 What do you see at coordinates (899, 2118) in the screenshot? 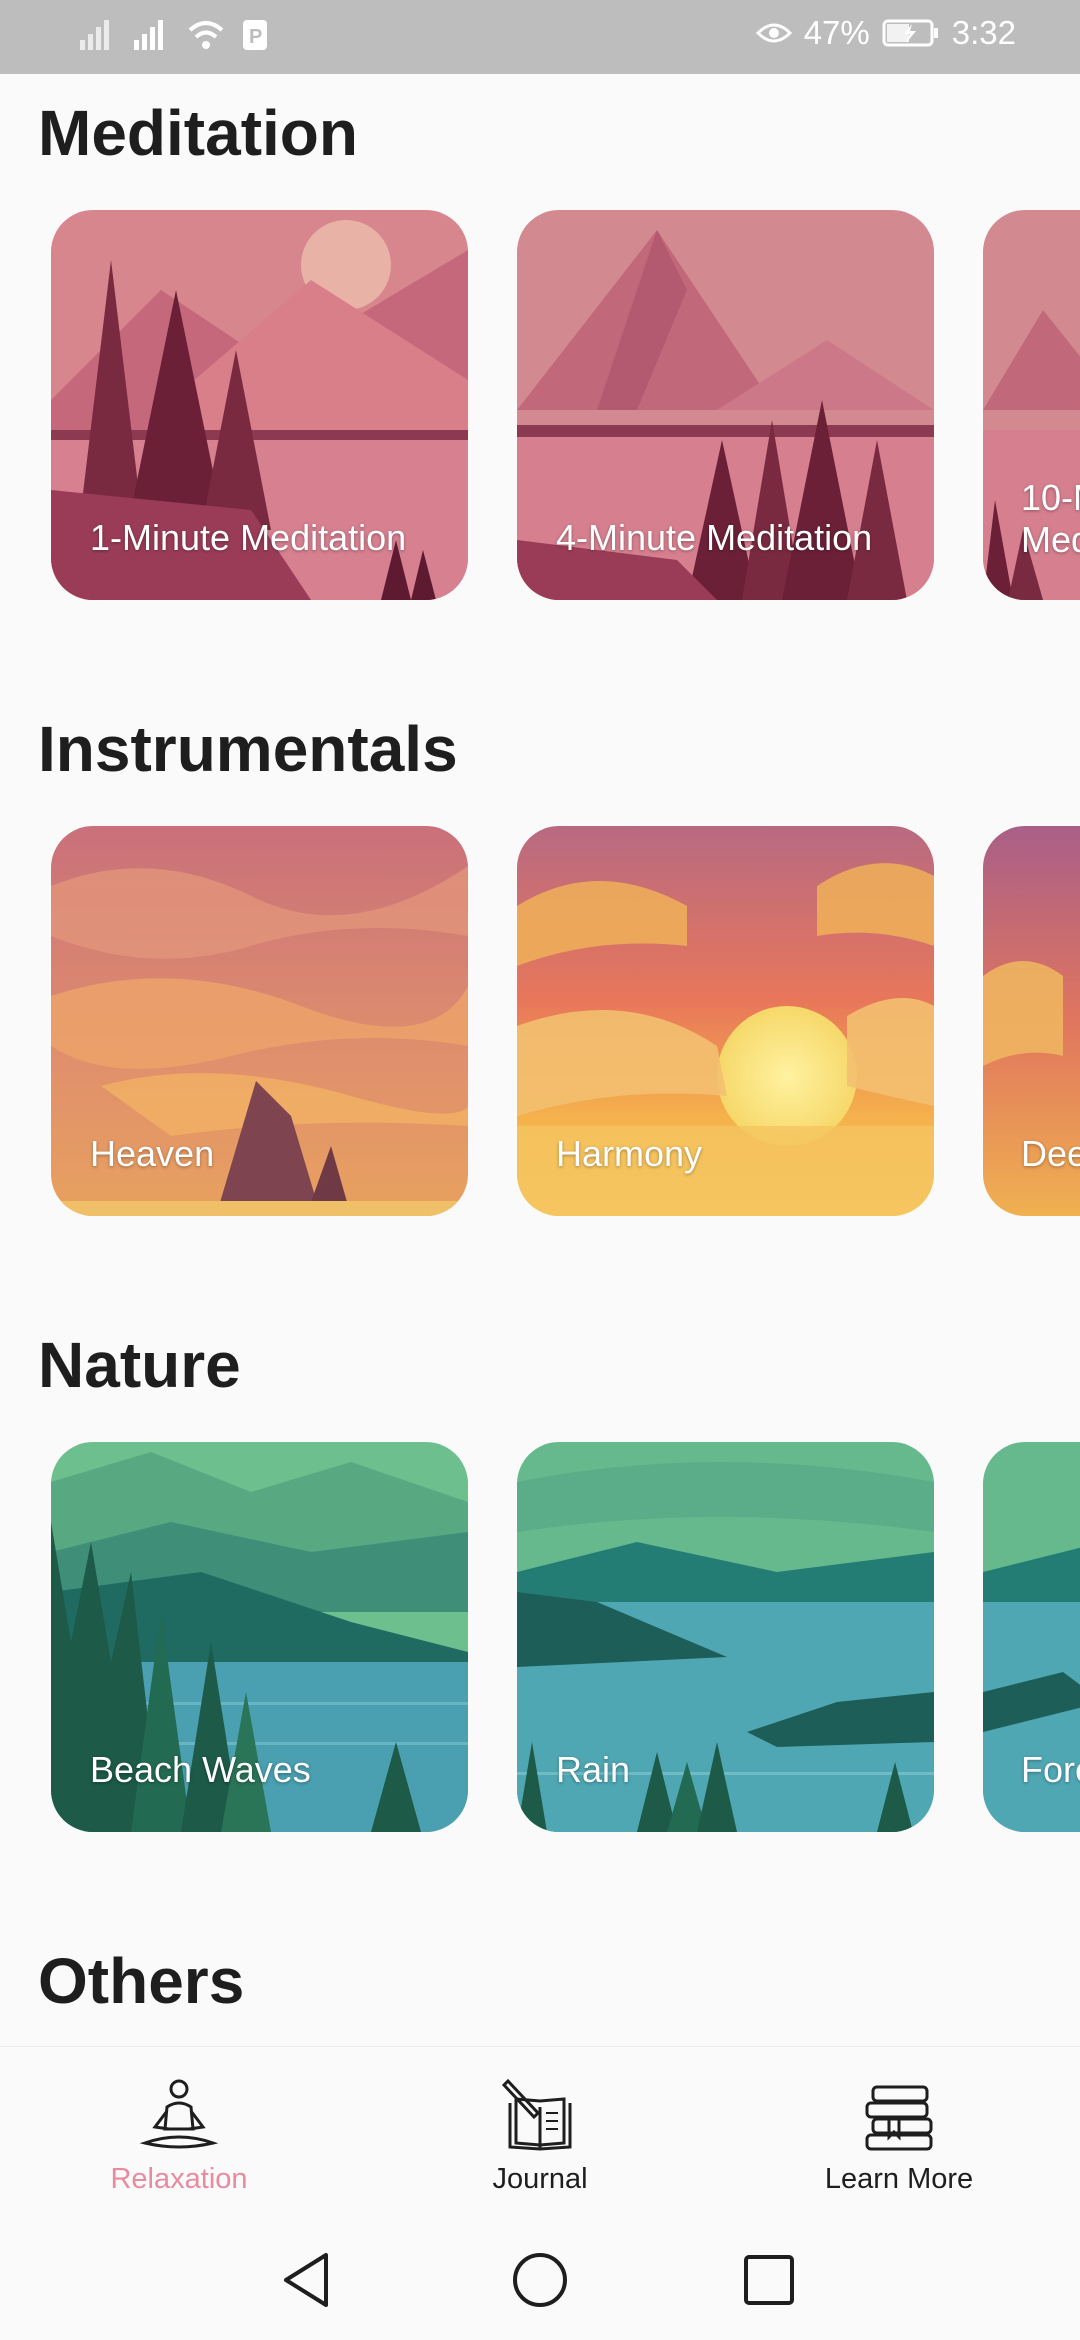
I see `books-icon` at bounding box center [899, 2118].